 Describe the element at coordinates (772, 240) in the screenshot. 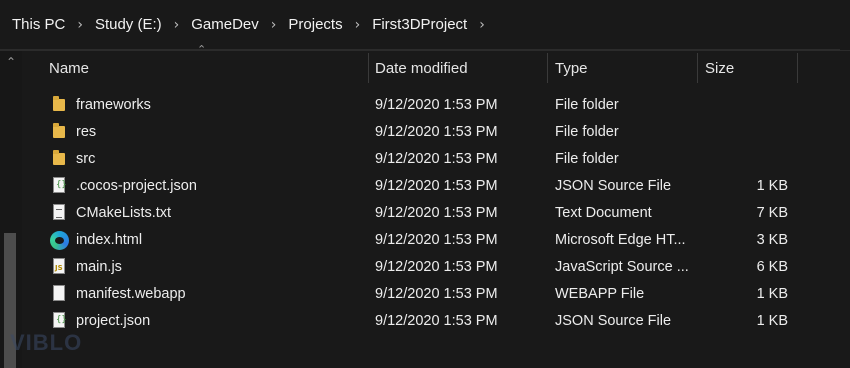

I see `file-size: 3 KB` at that location.